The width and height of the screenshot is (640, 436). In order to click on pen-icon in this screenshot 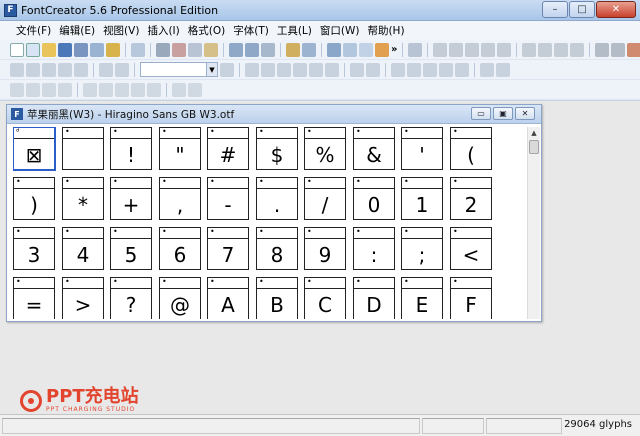, I will do `click(440, 49)`.